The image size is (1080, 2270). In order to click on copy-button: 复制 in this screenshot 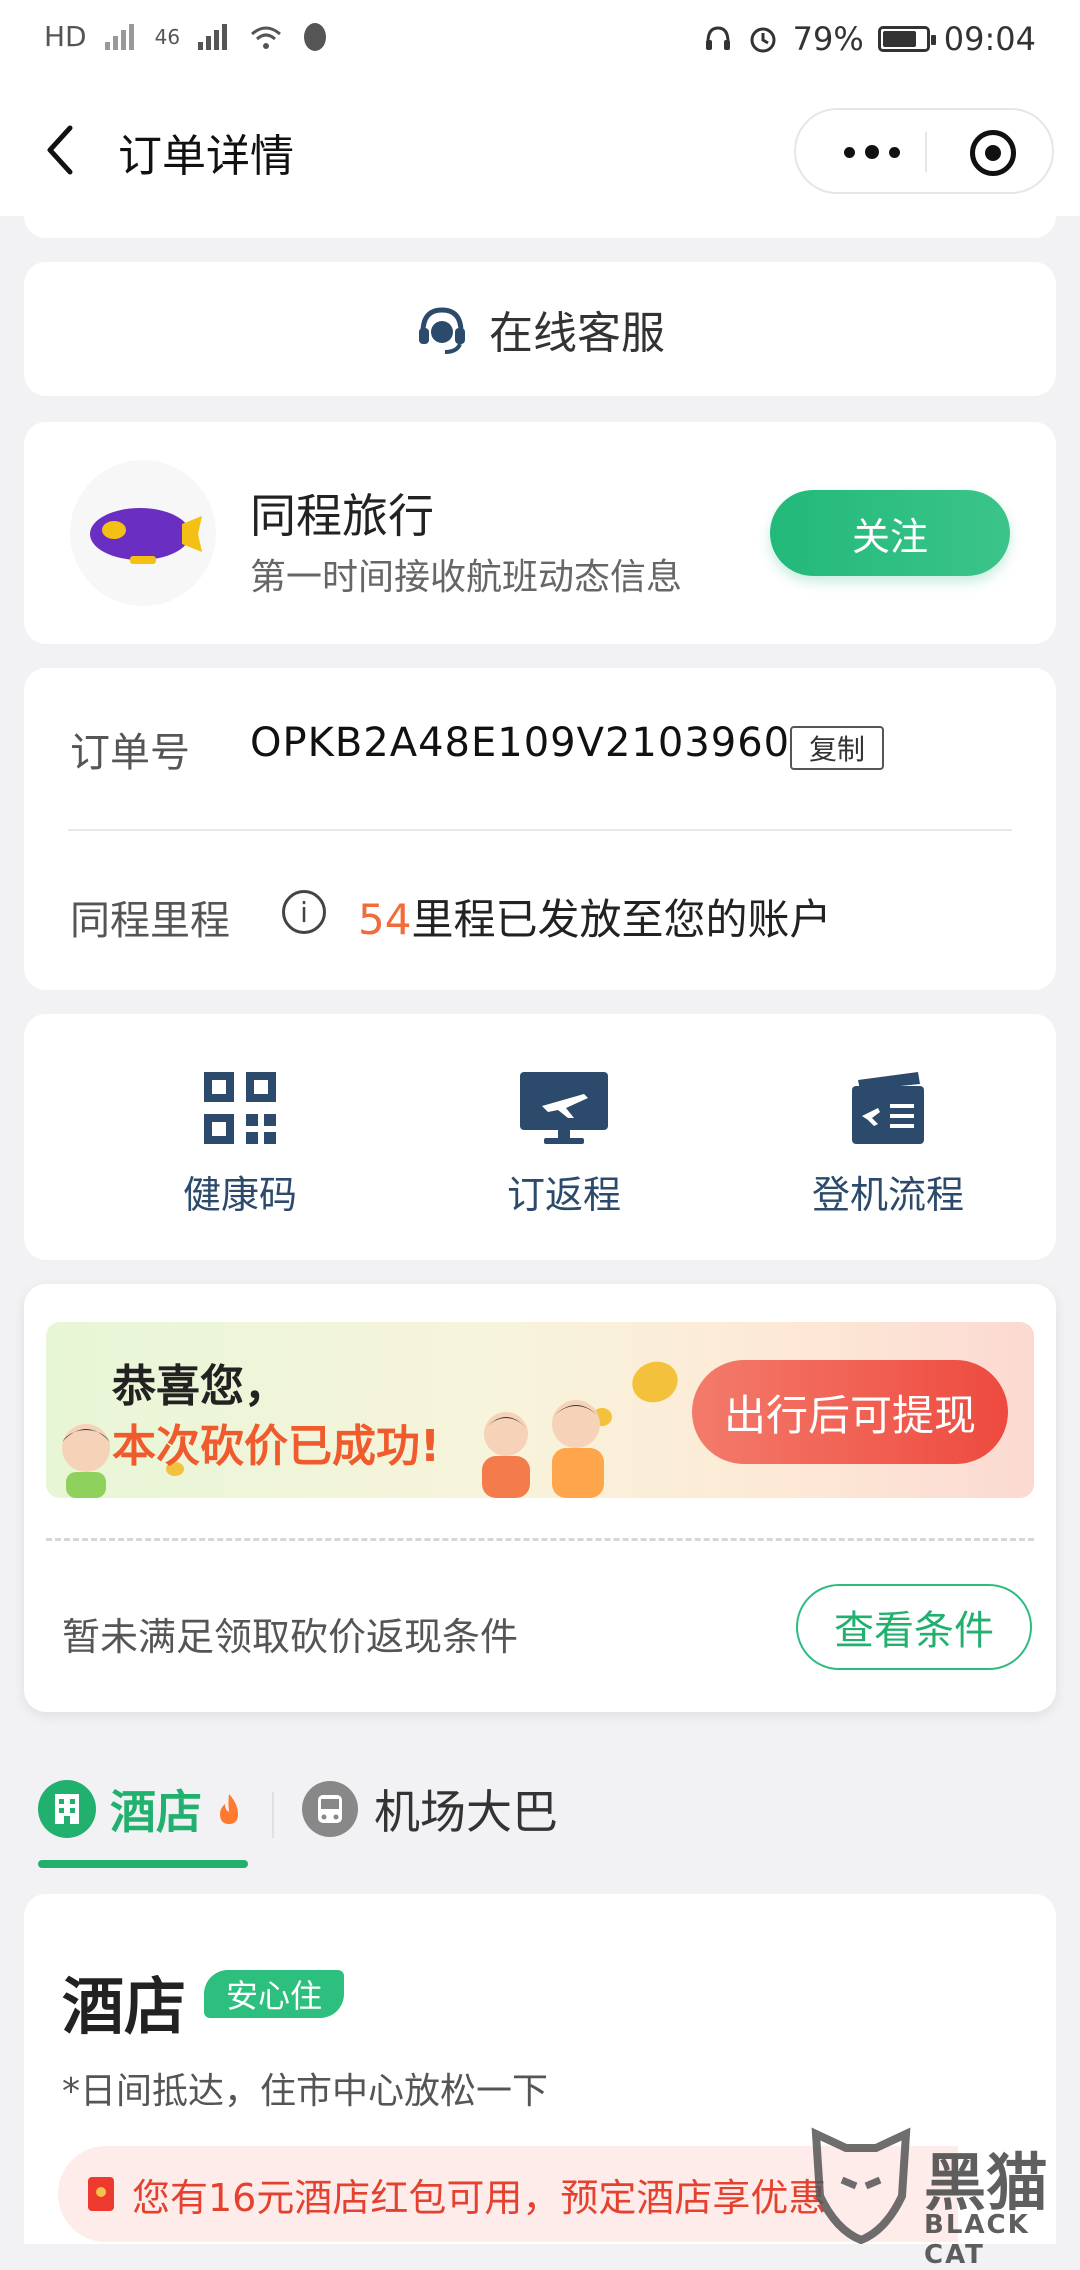, I will do `click(837, 748)`.